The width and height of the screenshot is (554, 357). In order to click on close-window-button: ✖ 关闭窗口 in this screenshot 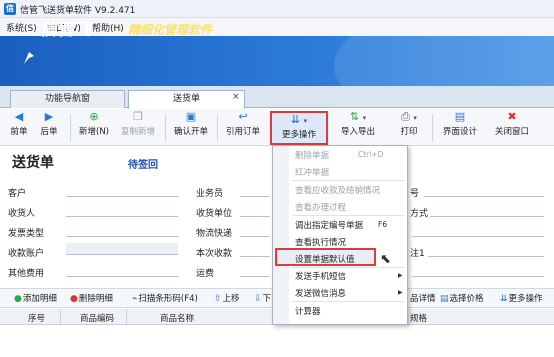, I will do `click(512, 128)`.